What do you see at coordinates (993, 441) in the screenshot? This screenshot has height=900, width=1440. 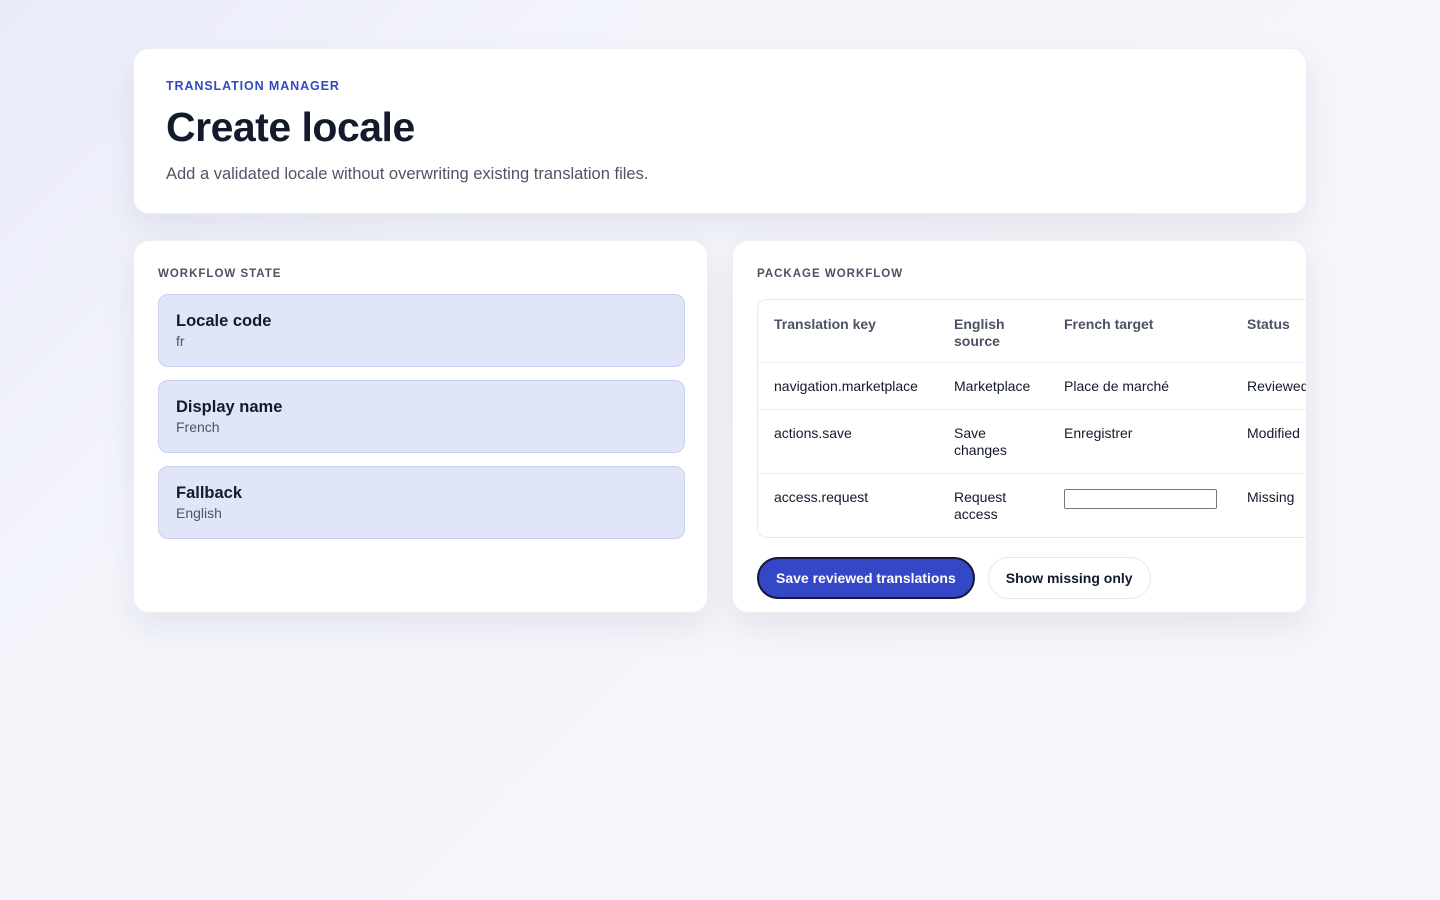 I see `cell-source: Save changes` at bounding box center [993, 441].